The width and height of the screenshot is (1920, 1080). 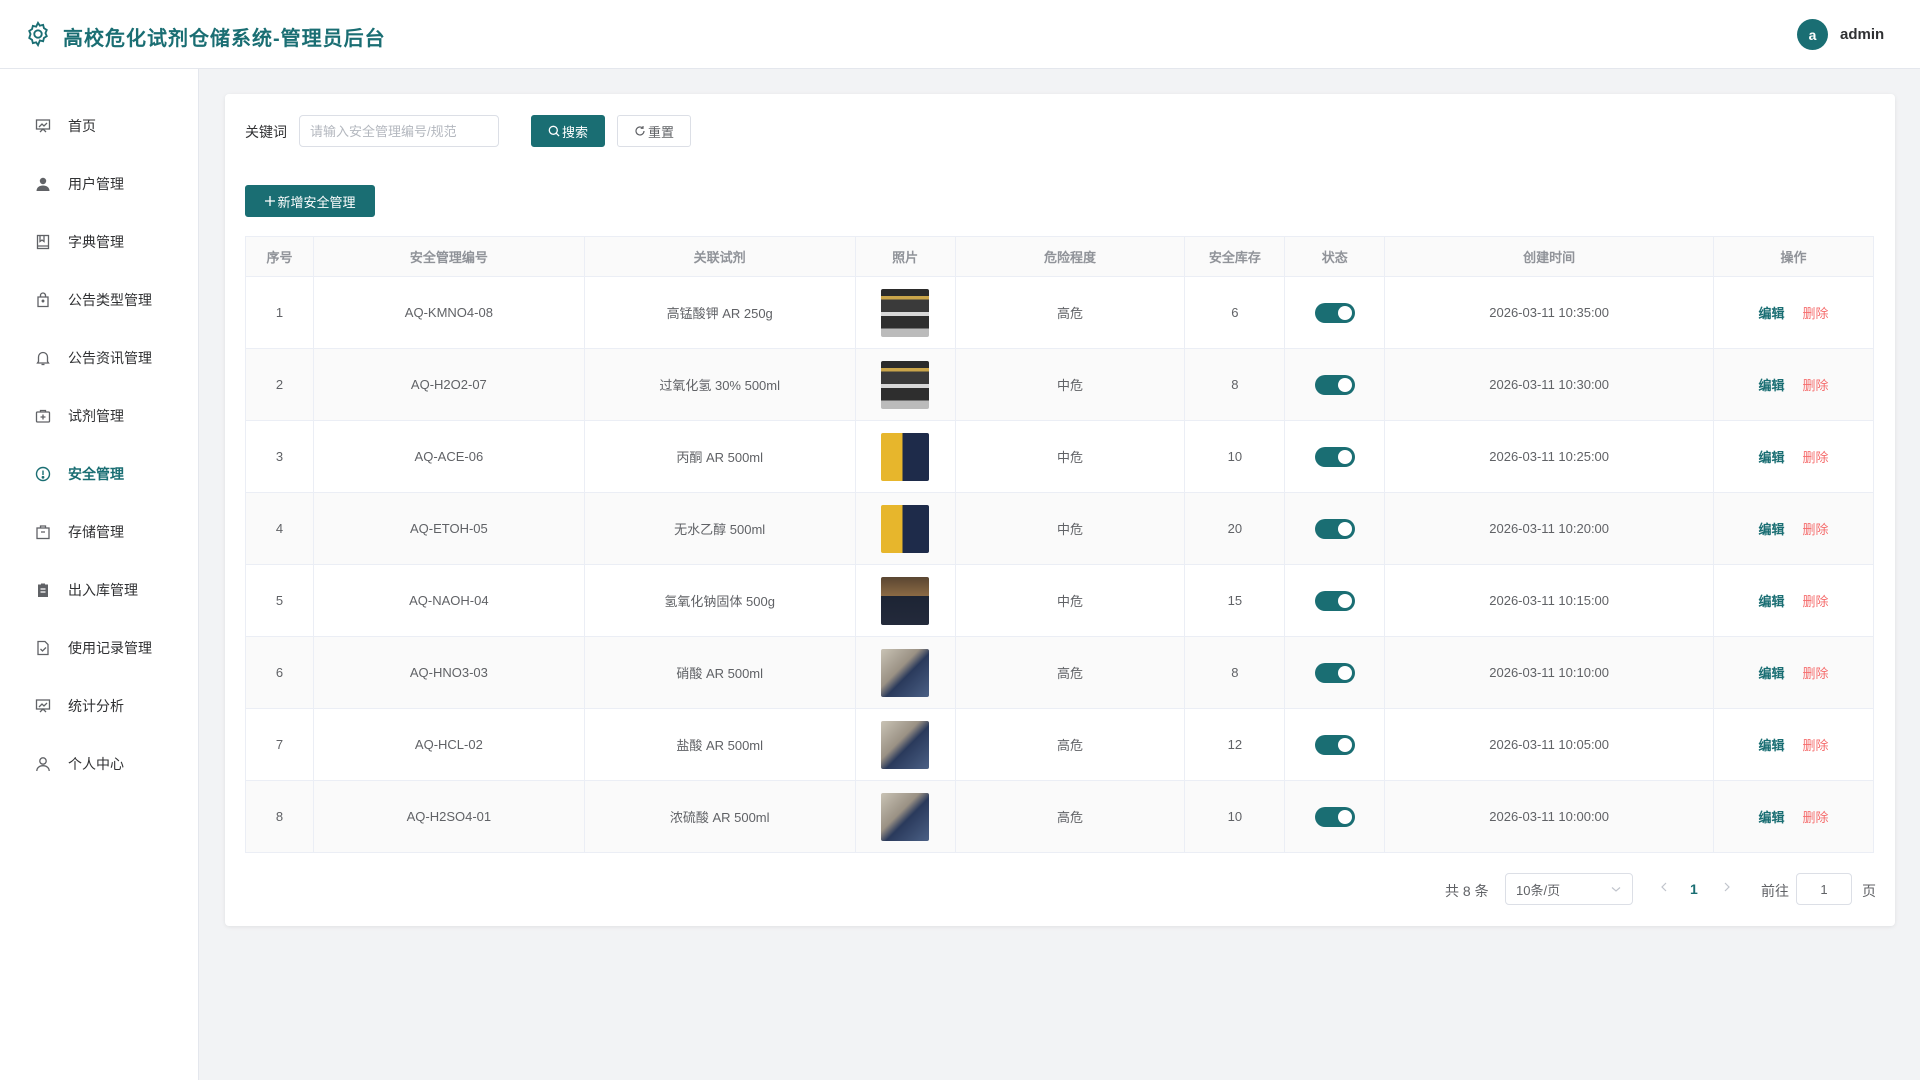 What do you see at coordinates (279, 312) in the screenshot?
I see `cell-index: 1` at bounding box center [279, 312].